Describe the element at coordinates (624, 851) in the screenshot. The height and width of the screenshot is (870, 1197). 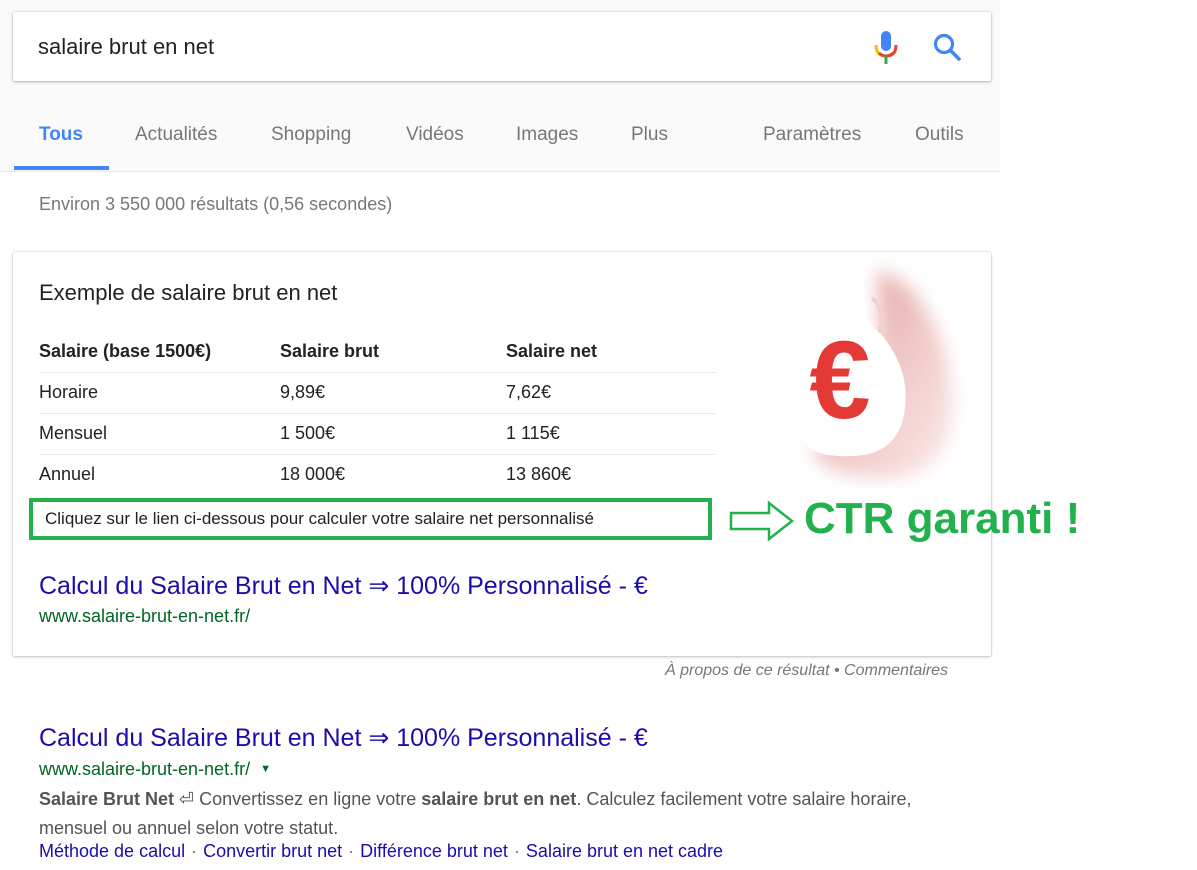
I see `sitelink-salaire-cadre: Salaire brut en net cadre` at that location.